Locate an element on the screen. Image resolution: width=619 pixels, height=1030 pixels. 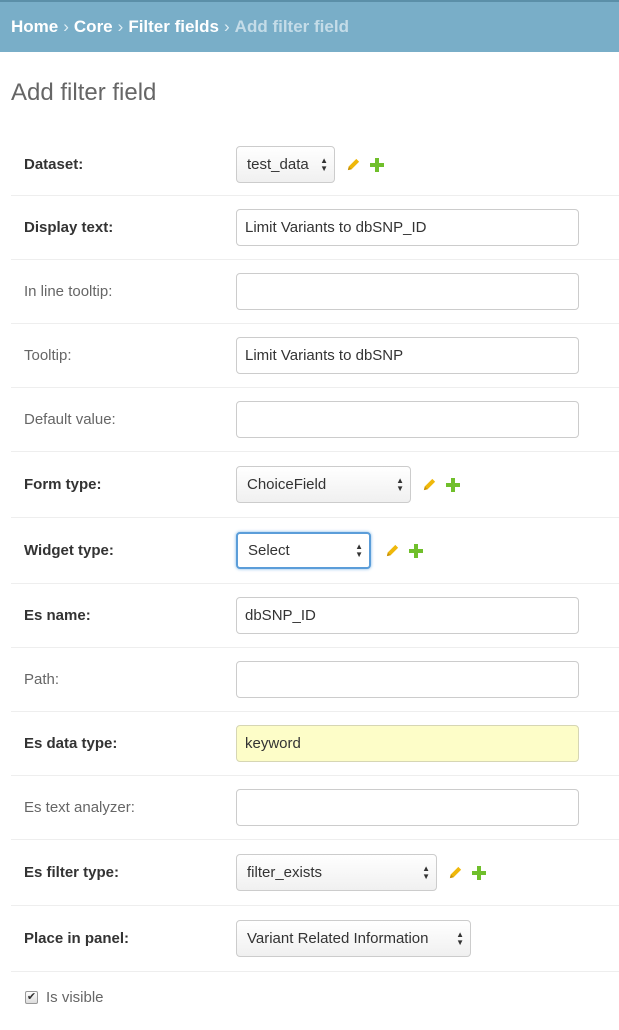
widget-type-select: Select ▲ ▼ is located at coordinates (303, 550).